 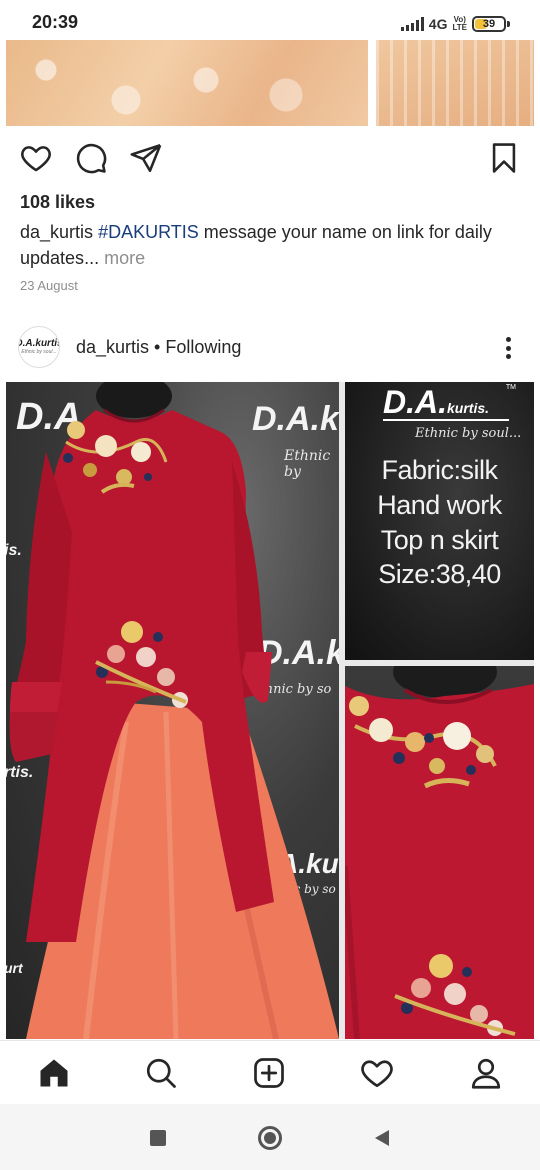 I want to click on info-work: Hand work, so click(x=439, y=505).